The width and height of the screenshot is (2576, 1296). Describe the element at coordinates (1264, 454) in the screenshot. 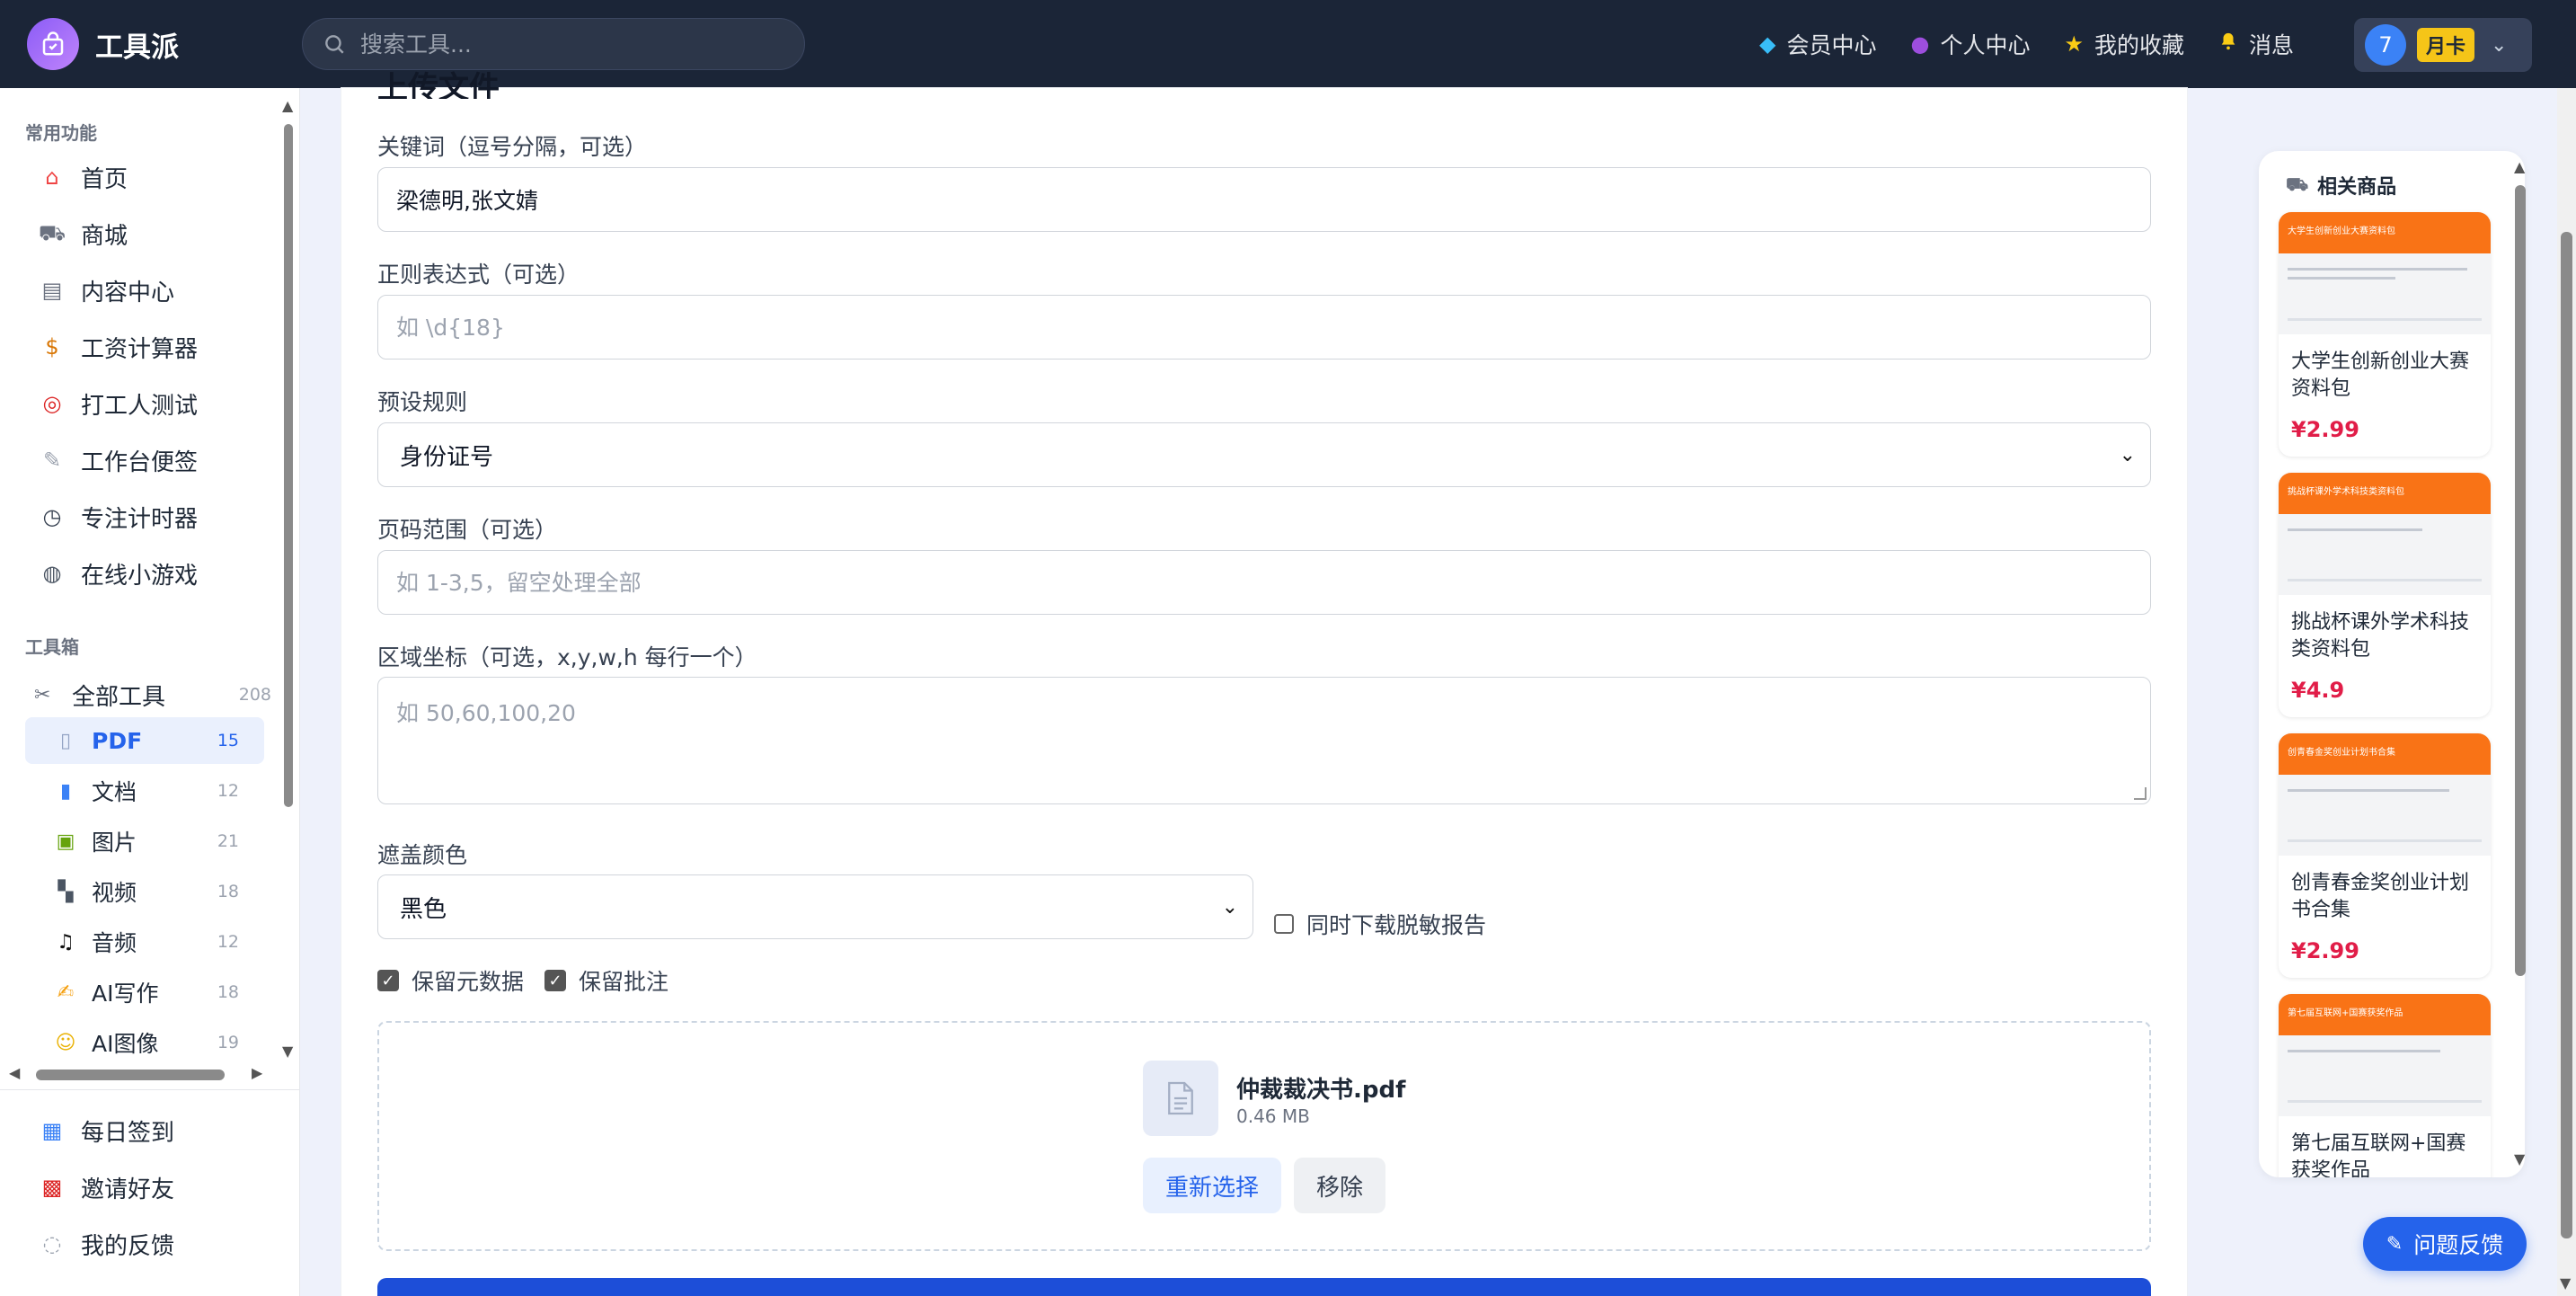

I see `preset-select: 身份证号 ⌄` at that location.